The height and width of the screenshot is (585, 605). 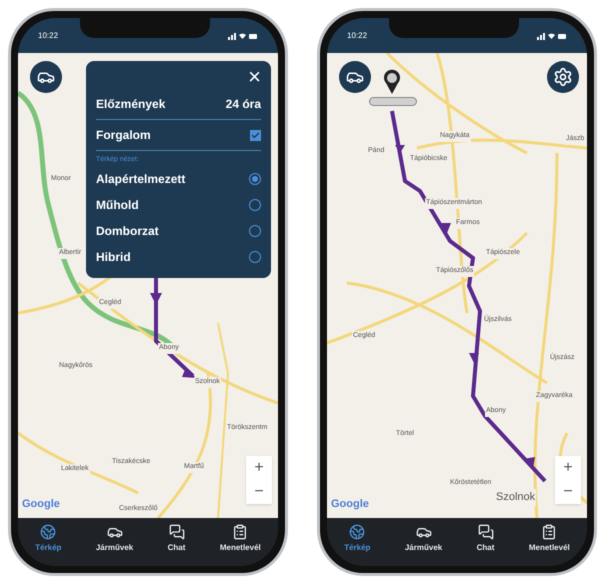 I want to click on map-view-option: Műhold, so click(x=117, y=205).